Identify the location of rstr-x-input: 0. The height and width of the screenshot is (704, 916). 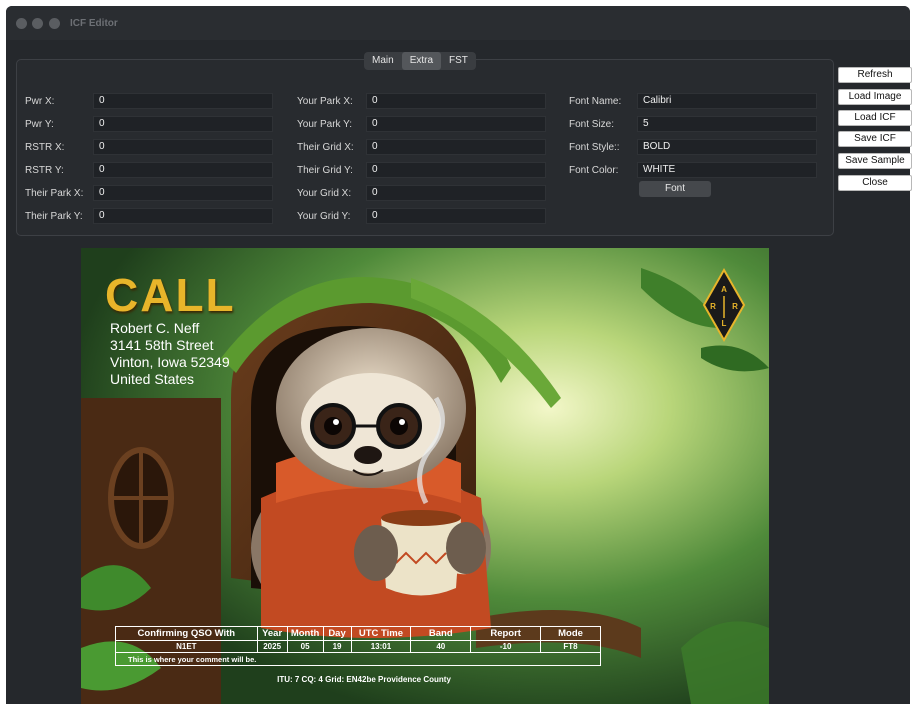
(183, 147).